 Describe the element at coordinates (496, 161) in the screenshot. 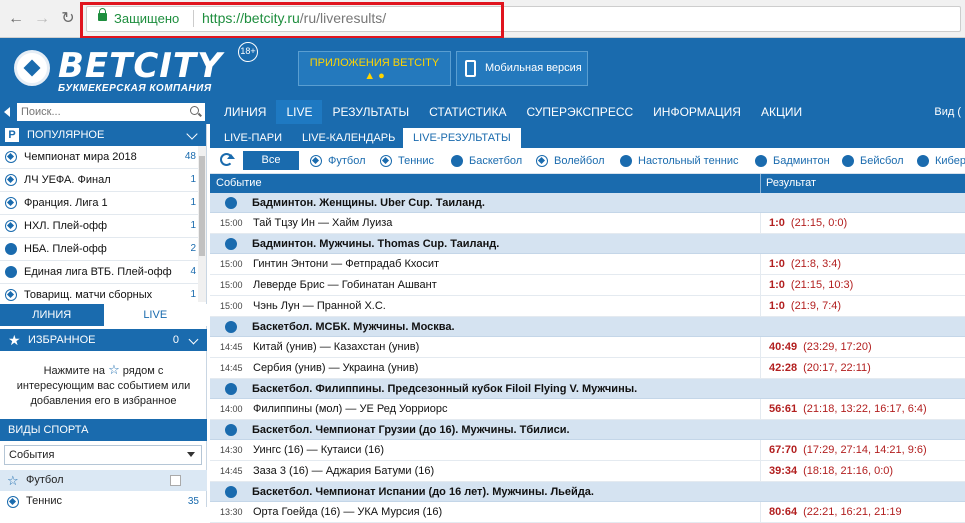

I see `filter-label: Баскетбол` at that location.